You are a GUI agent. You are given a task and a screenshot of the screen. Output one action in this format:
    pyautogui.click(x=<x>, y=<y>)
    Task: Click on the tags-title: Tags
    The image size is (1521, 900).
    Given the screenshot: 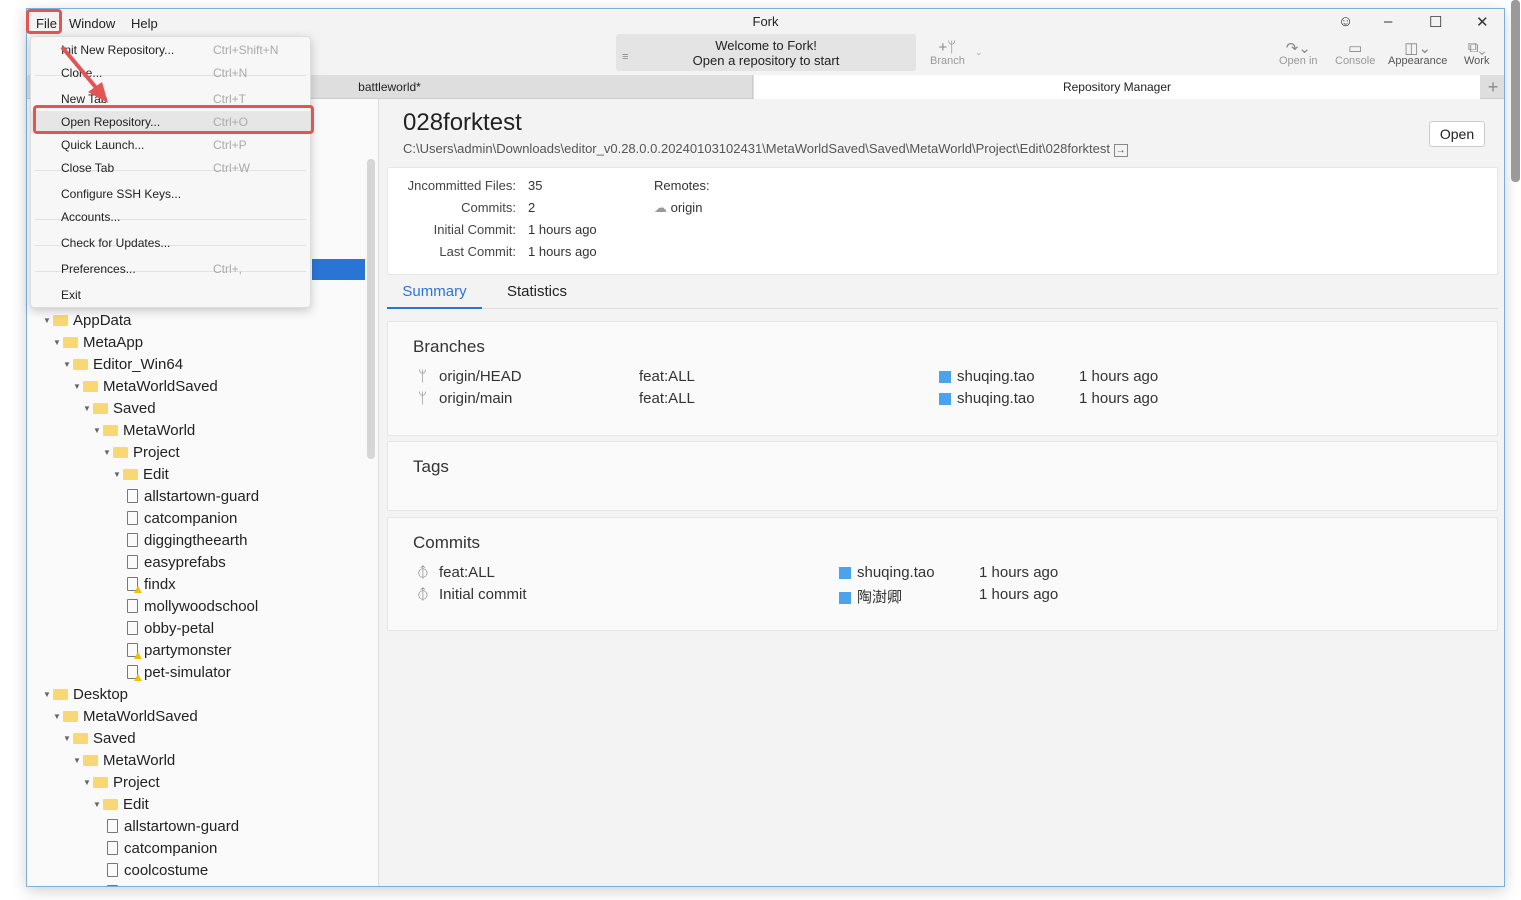 What is the action you would take?
    pyautogui.click(x=431, y=466)
    